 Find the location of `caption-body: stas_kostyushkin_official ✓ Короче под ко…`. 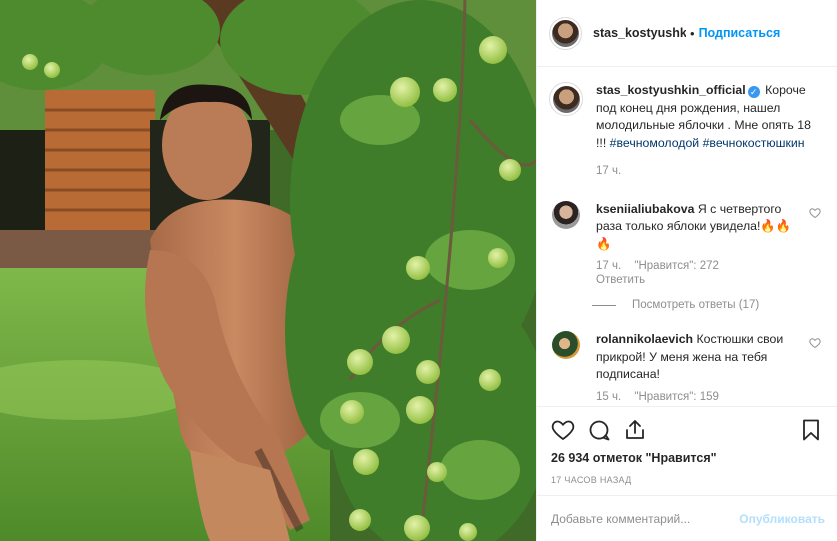

caption-body: stas_kostyushkin_official ✓ Короче под ко… is located at coordinates (706, 131).